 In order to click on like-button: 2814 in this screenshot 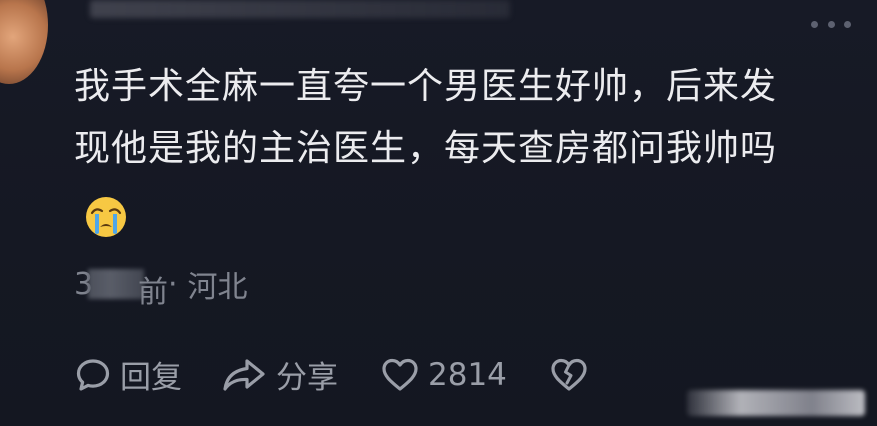, I will do `click(443, 375)`.